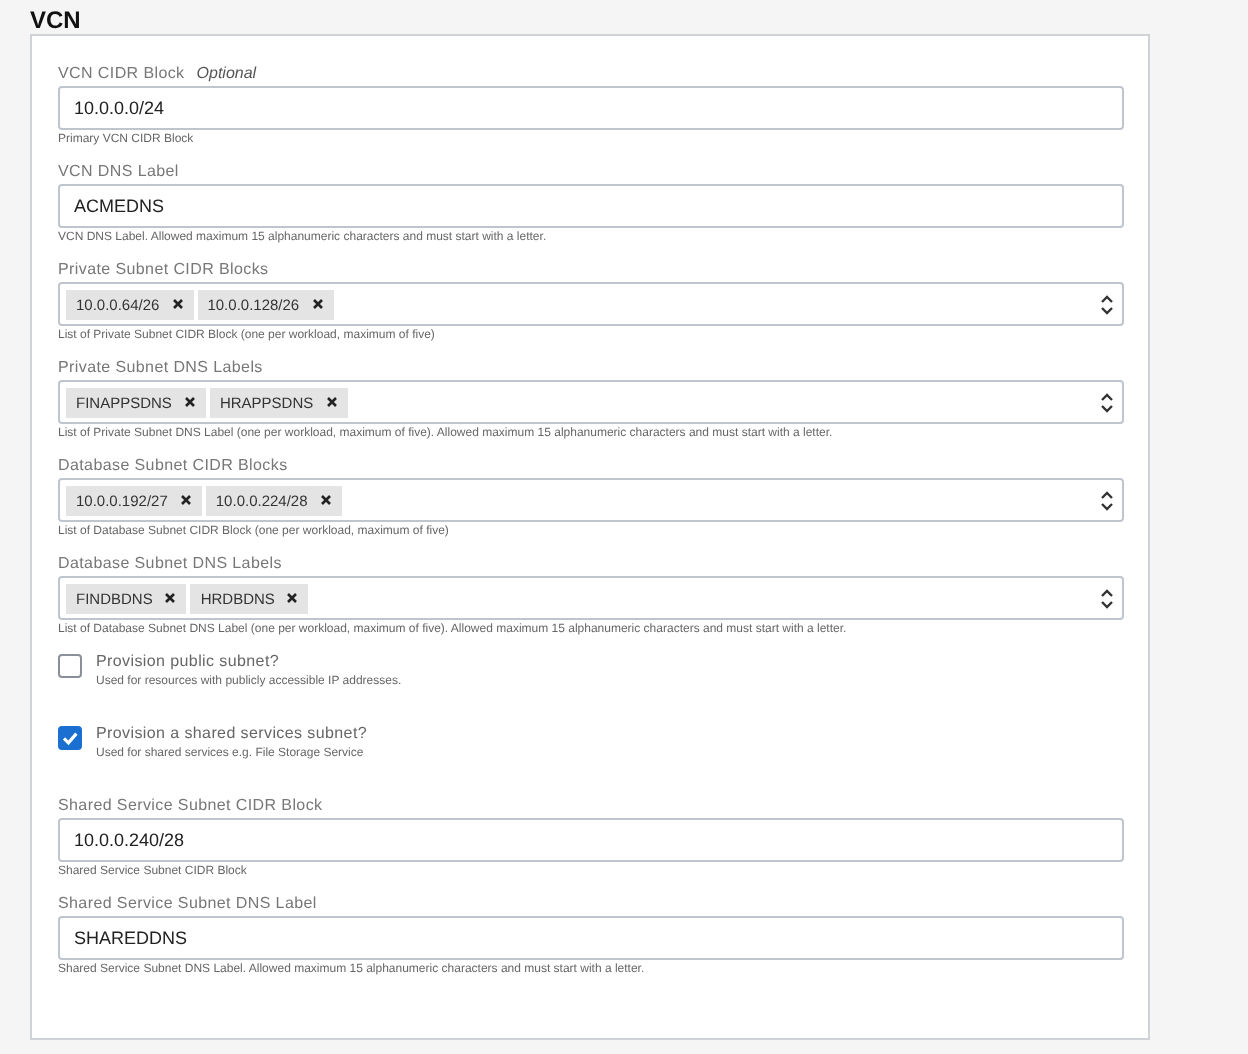 This screenshot has width=1248, height=1054. I want to click on section-title: VCN, so click(56, 20).